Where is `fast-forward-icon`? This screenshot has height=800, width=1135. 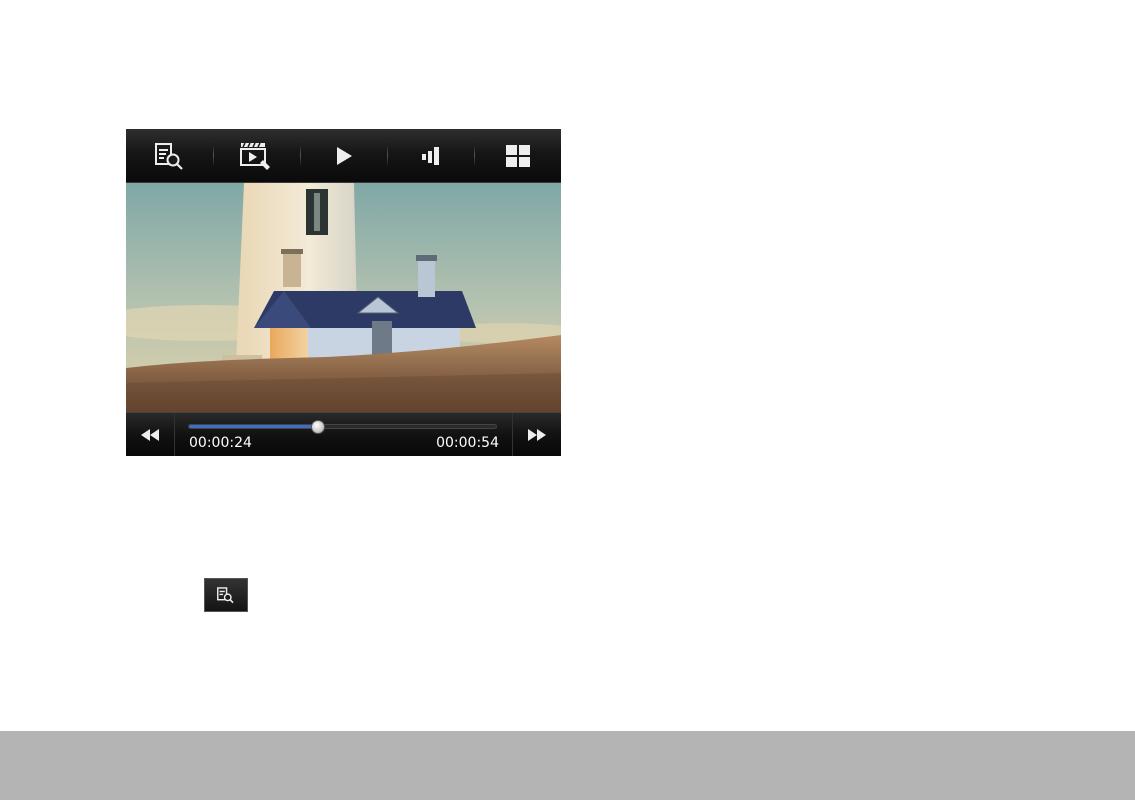
fast-forward-icon is located at coordinates (537, 434).